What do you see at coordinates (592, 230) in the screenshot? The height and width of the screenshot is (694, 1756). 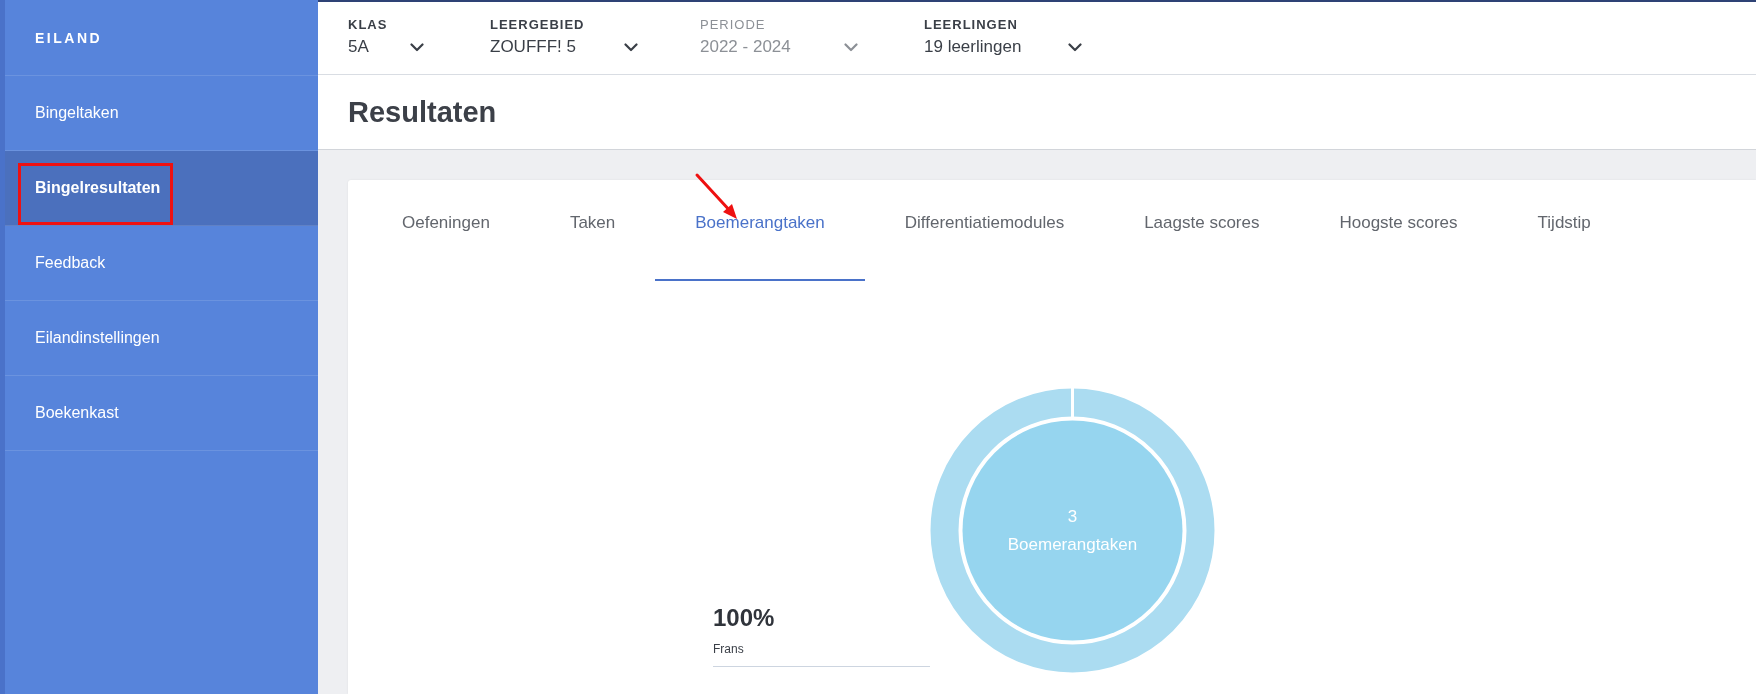 I see `tab: Taken` at bounding box center [592, 230].